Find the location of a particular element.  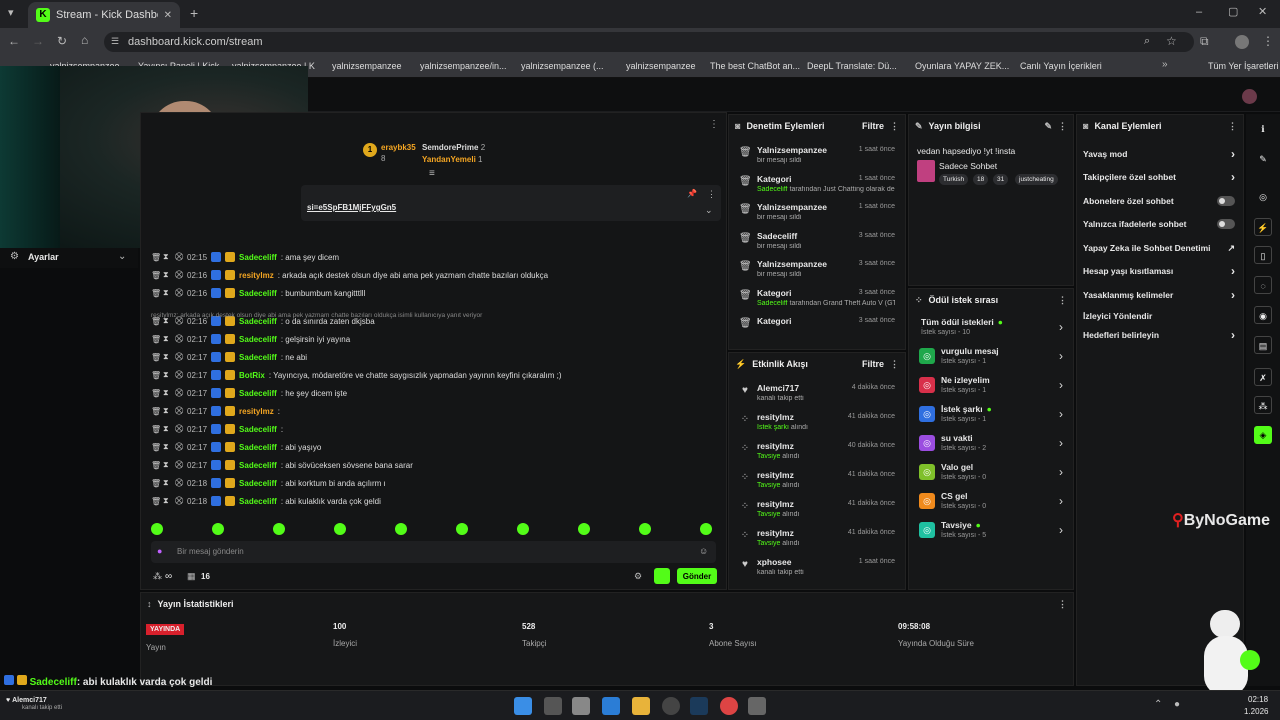

bookmark-item: Canlı Yayın İçerikleri is located at coordinates (1061, 66).